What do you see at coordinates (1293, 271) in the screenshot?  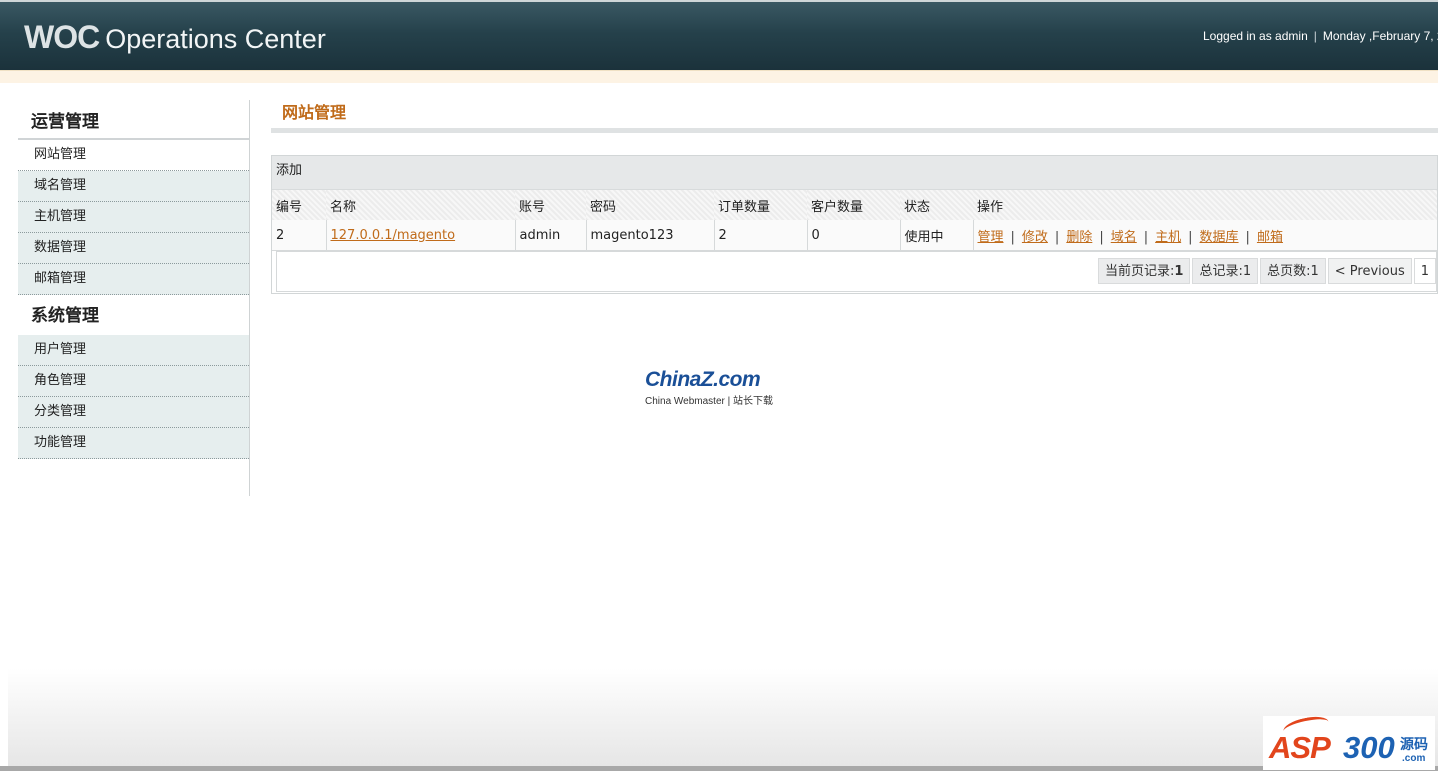 I see `total-pages: 总页数:1` at bounding box center [1293, 271].